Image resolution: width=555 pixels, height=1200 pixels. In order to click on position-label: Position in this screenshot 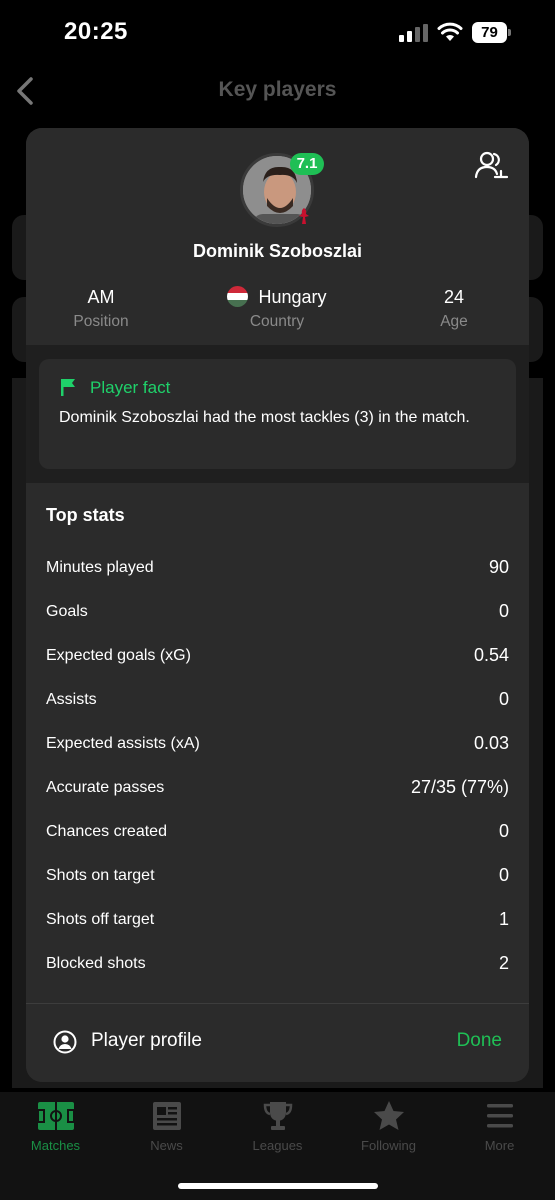, I will do `click(101, 321)`.